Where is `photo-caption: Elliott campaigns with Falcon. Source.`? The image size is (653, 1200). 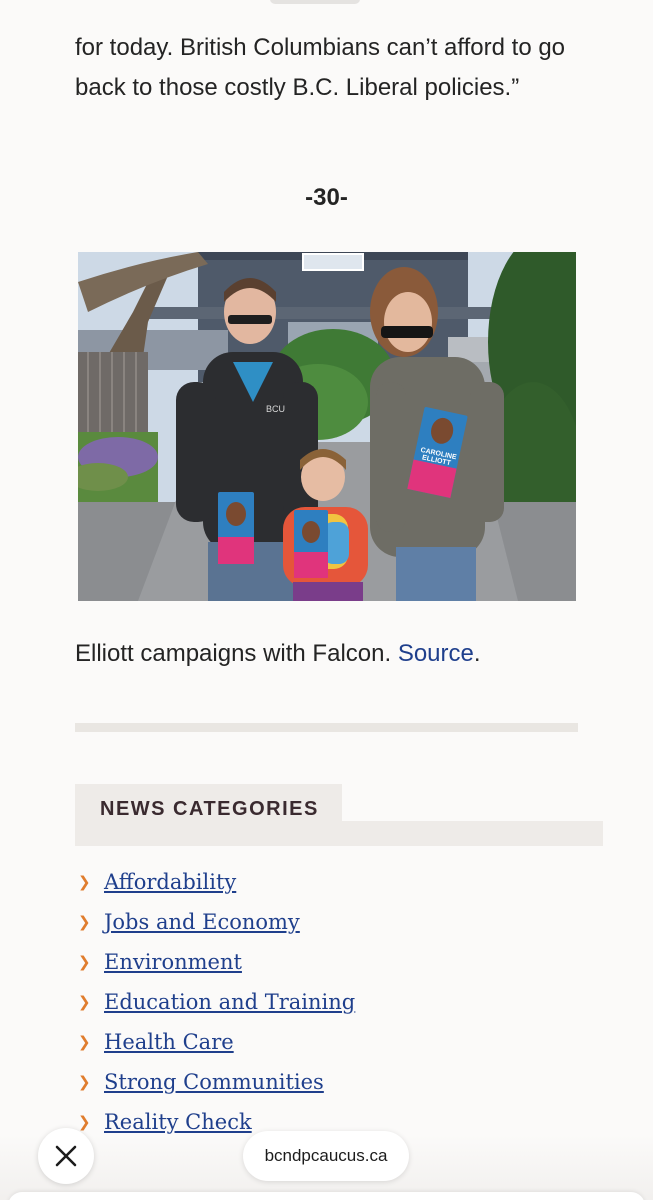 photo-caption: Elliott campaigns with Falcon. Source. is located at coordinates (278, 654).